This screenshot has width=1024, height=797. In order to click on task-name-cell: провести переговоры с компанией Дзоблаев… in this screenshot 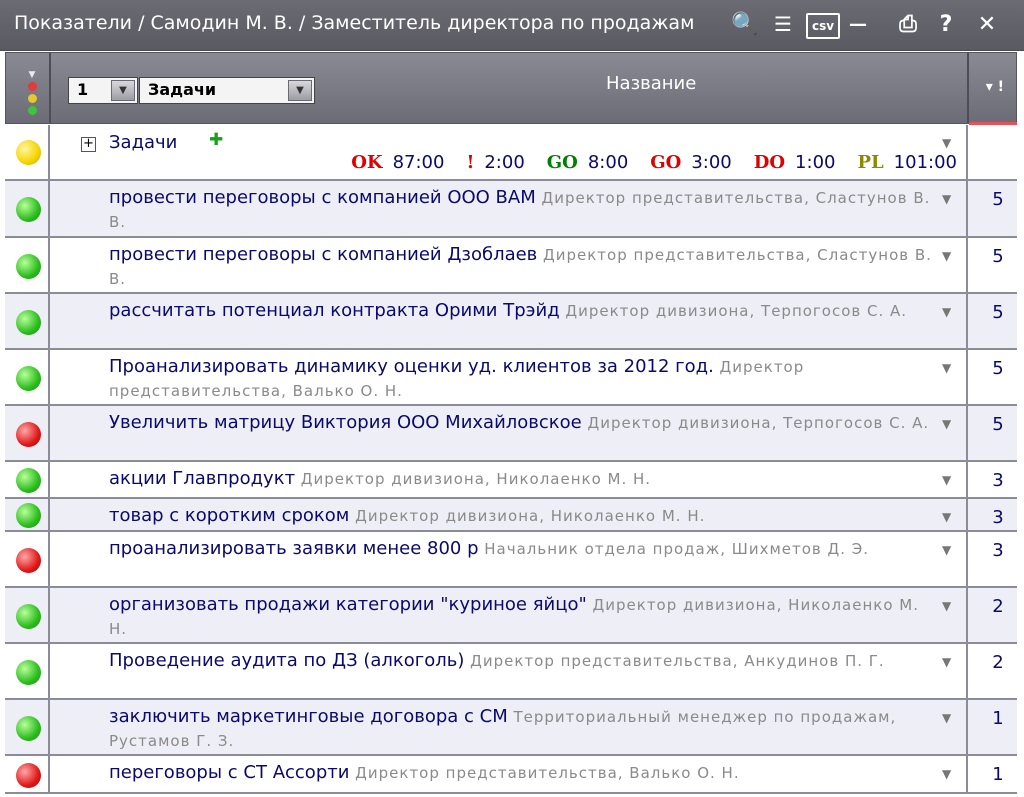, I will do `click(522, 267)`.